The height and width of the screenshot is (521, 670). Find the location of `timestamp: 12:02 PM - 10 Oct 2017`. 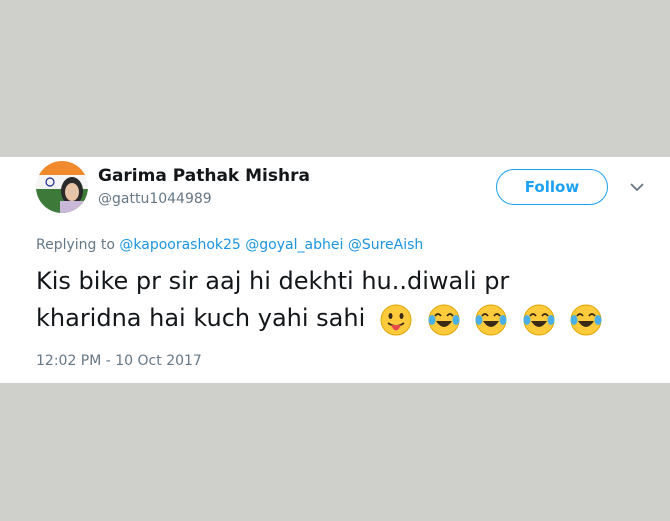

timestamp: 12:02 PM - 10 Oct 2017 is located at coordinates (119, 361).